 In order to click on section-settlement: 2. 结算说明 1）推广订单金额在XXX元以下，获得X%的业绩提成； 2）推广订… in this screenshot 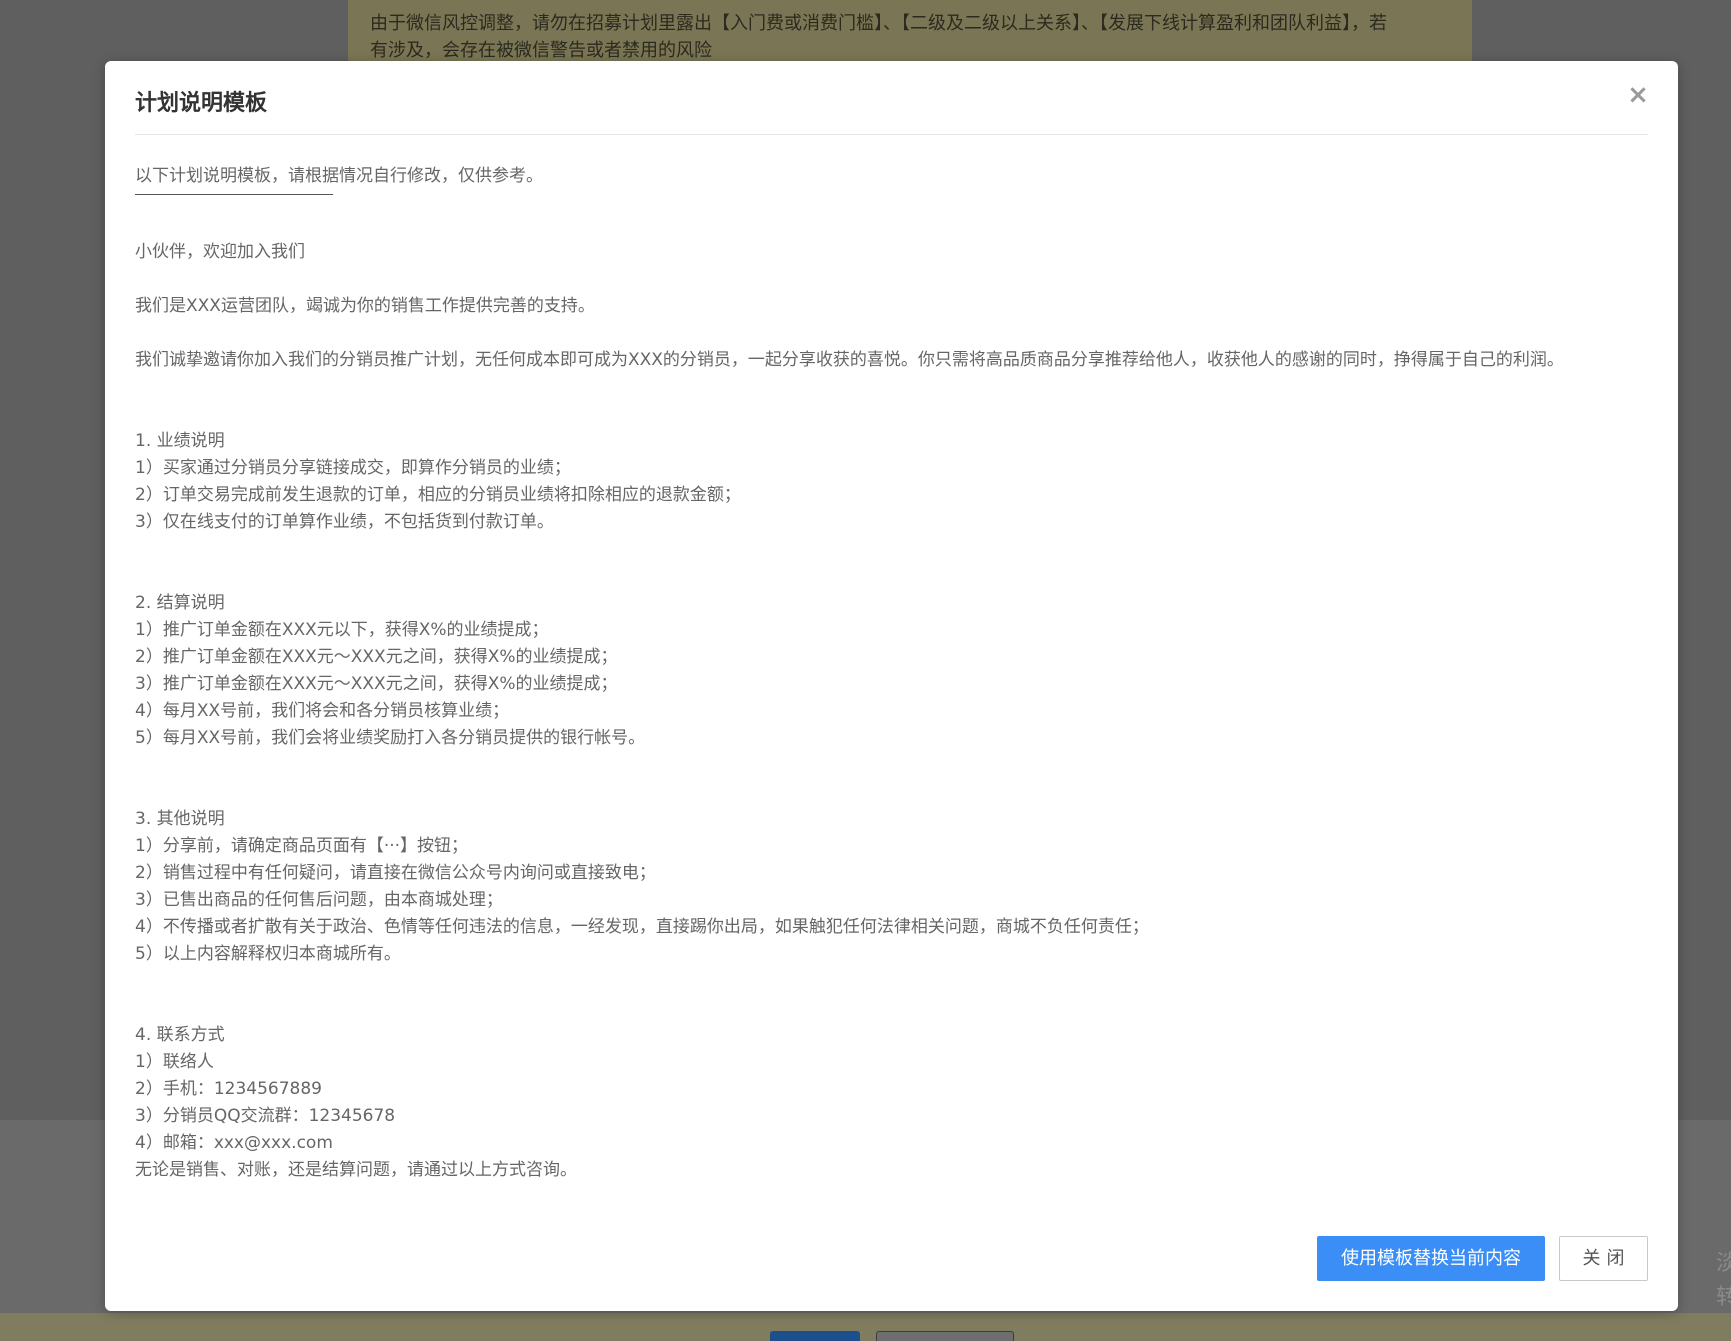, I will do `click(892, 671)`.